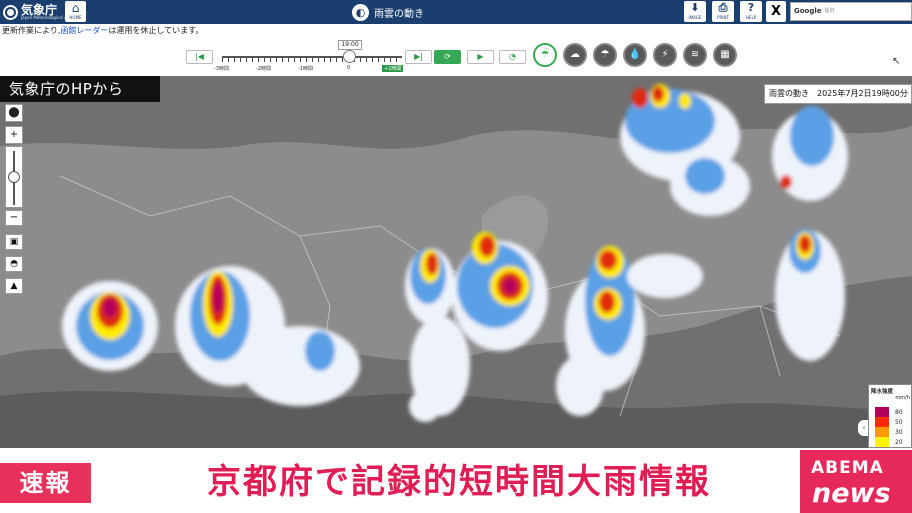 This screenshot has width=912, height=513. Describe the element at coordinates (10, 12) in the screenshot. I see `jma-logo-icon` at that location.